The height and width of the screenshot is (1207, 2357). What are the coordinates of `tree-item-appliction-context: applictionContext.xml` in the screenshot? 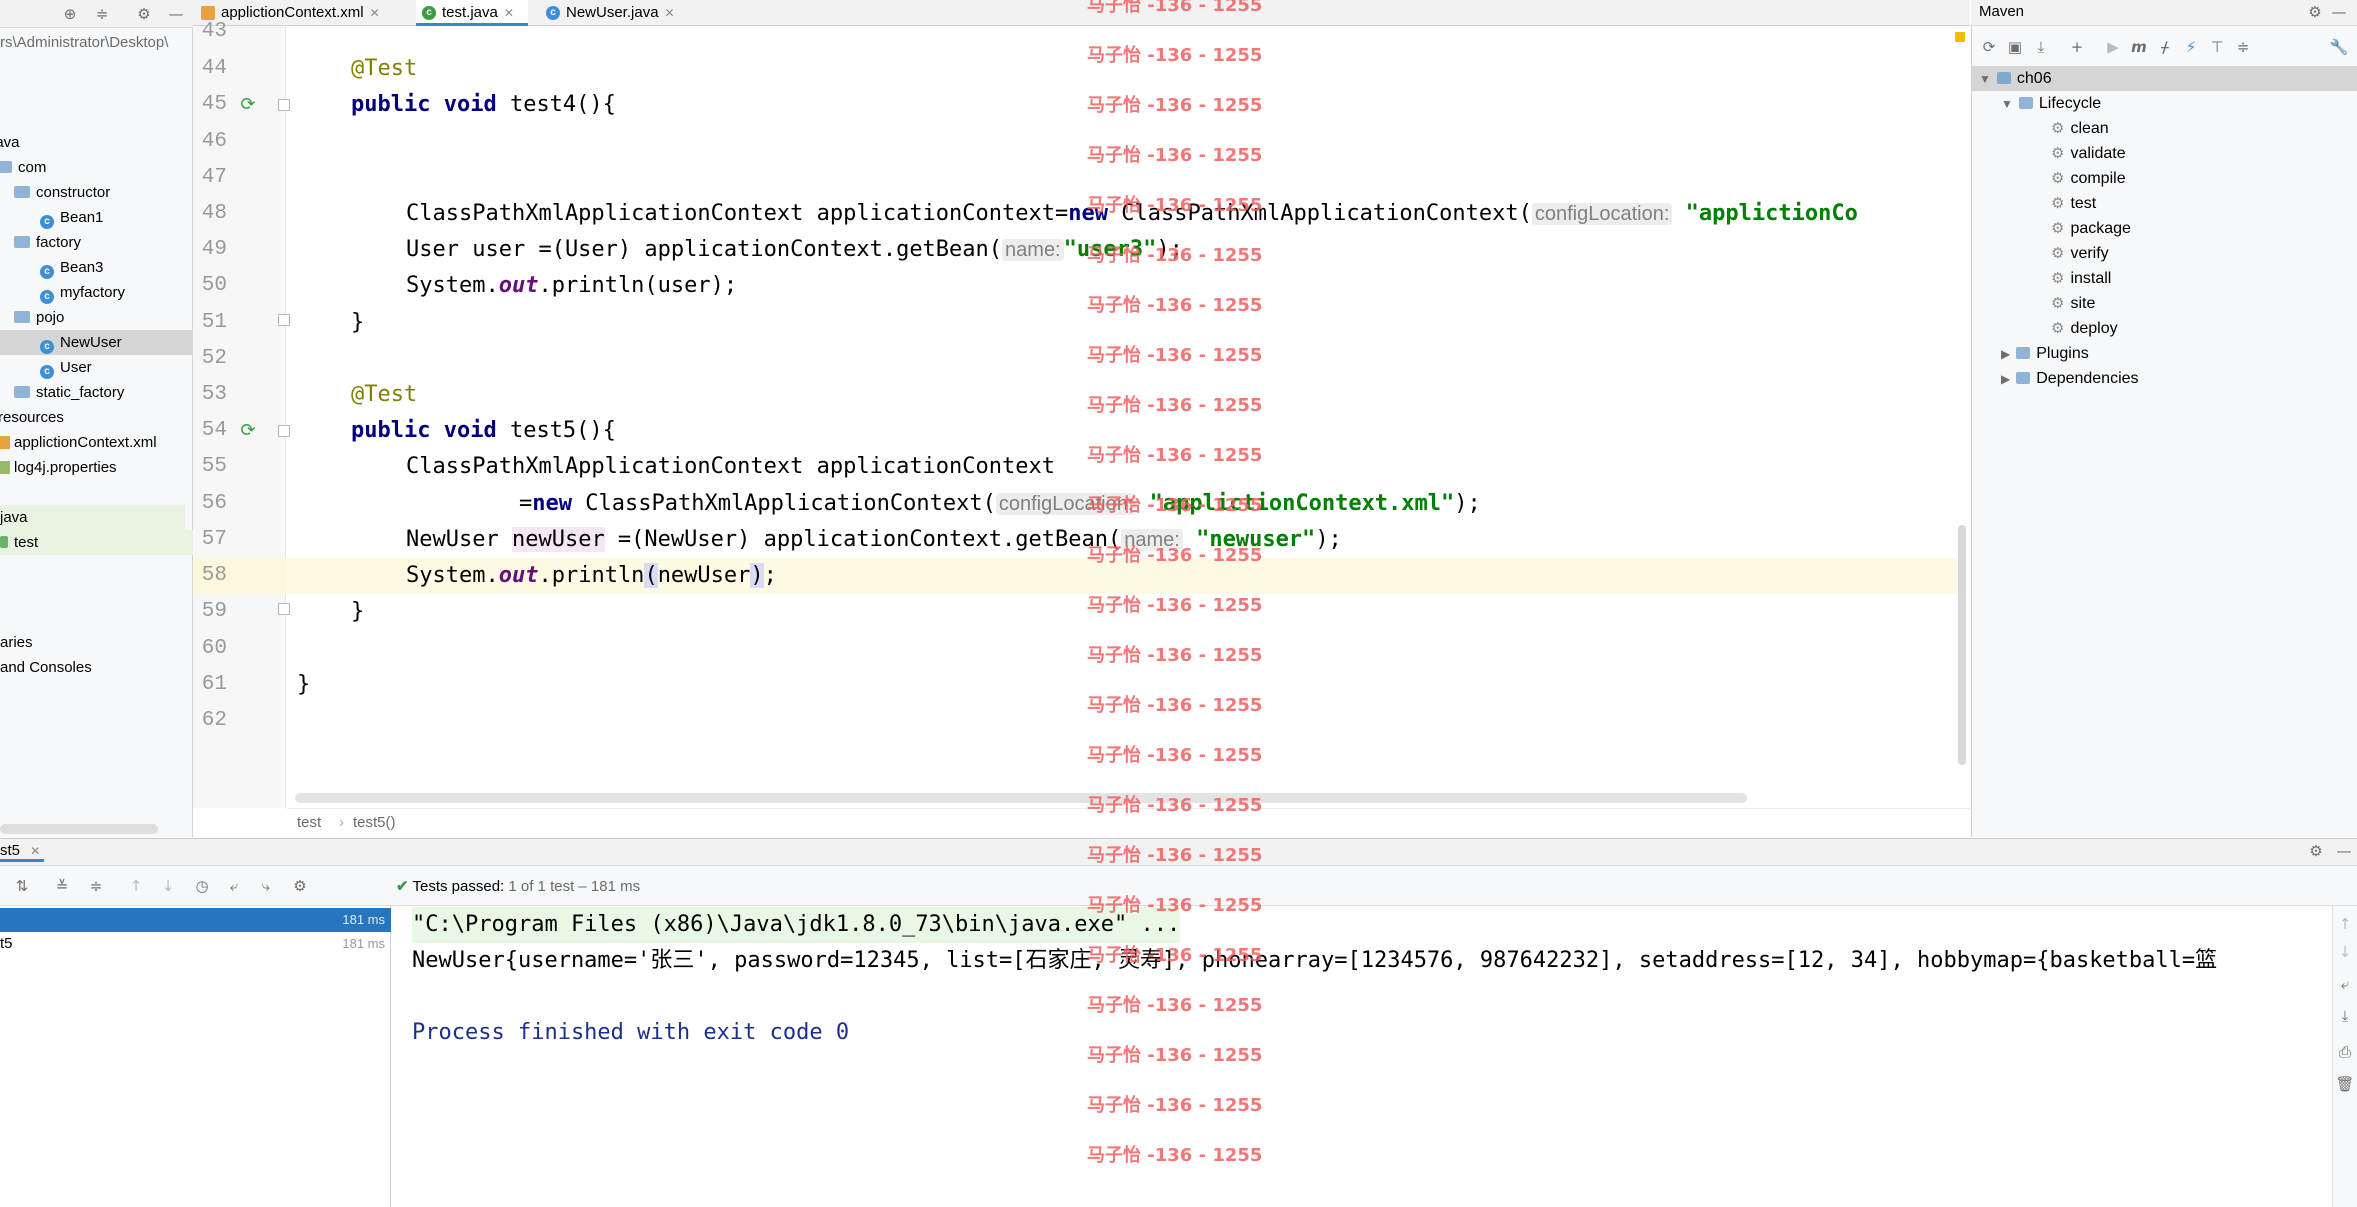 It's located at (96, 442).